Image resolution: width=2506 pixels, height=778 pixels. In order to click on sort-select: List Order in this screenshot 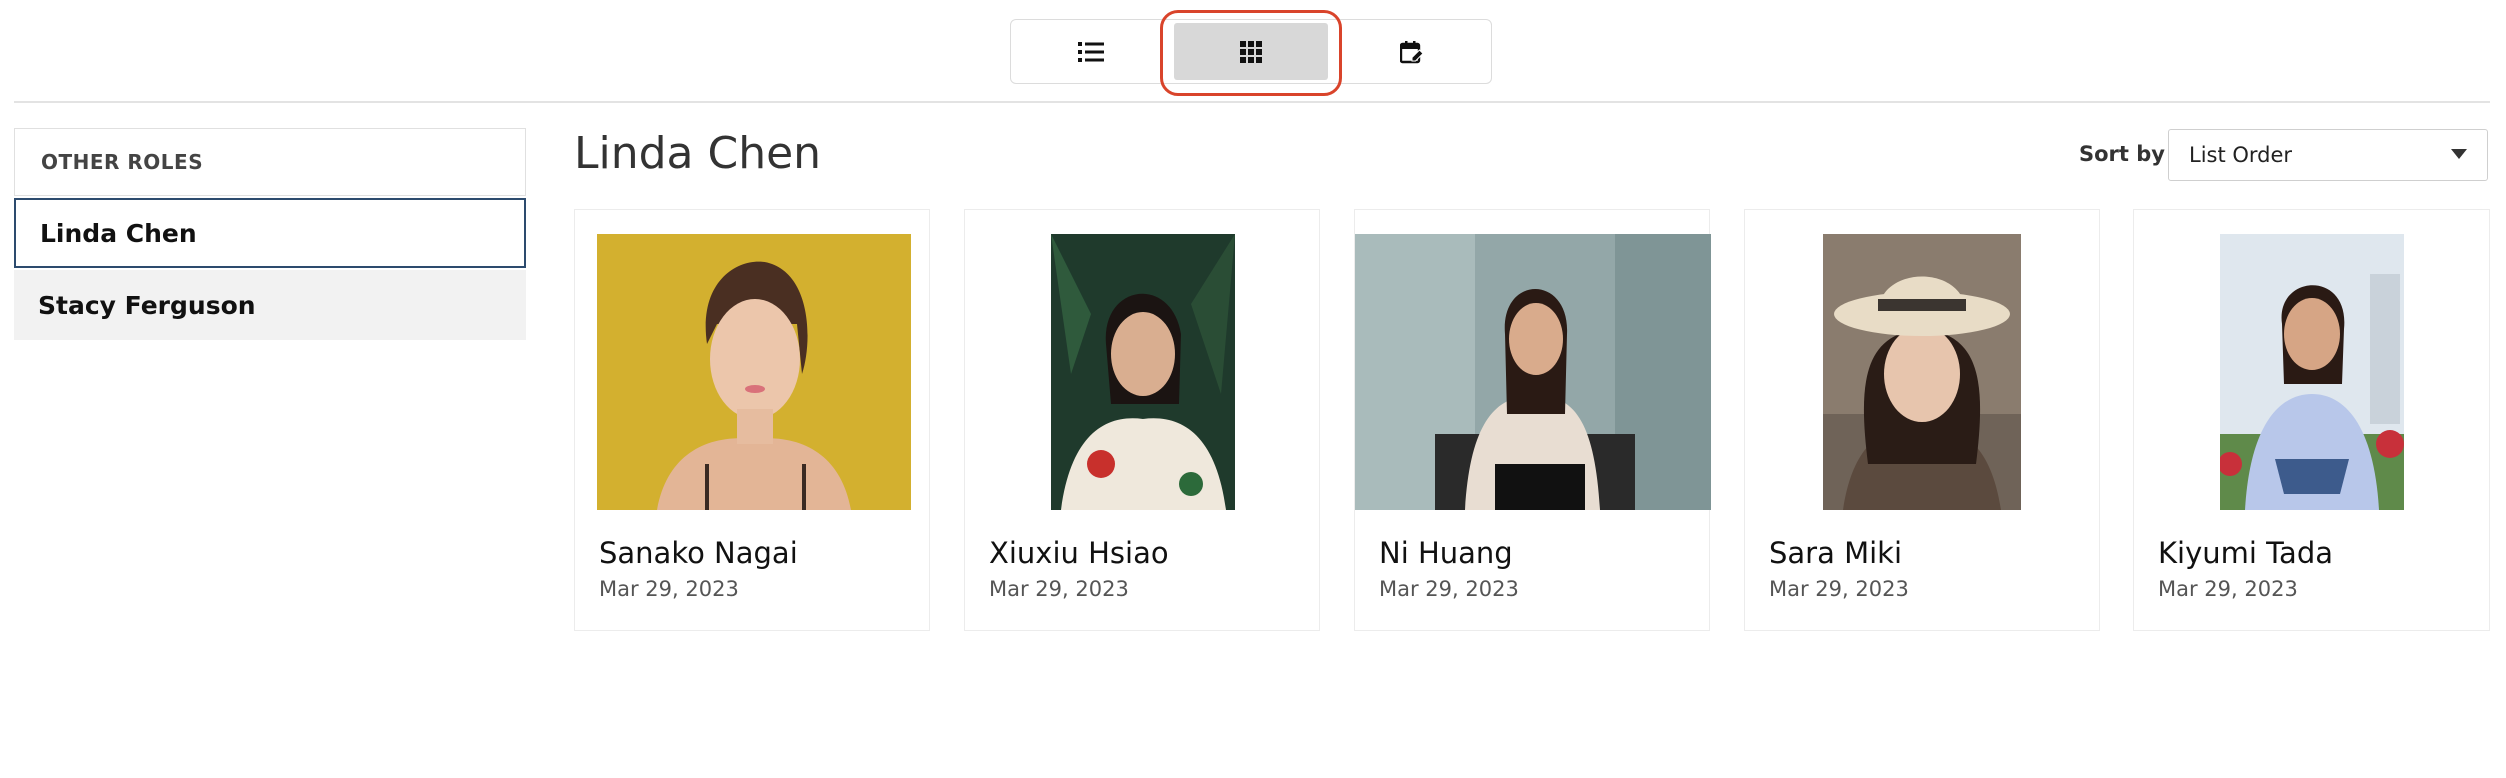, I will do `click(2328, 155)`.